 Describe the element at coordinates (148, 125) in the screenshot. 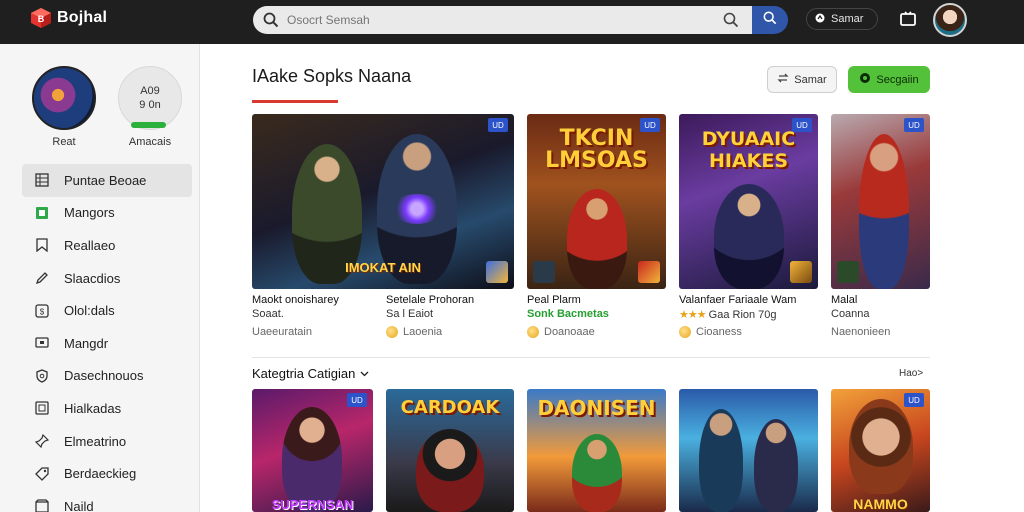

I see `profile-progress-bar` at that location.